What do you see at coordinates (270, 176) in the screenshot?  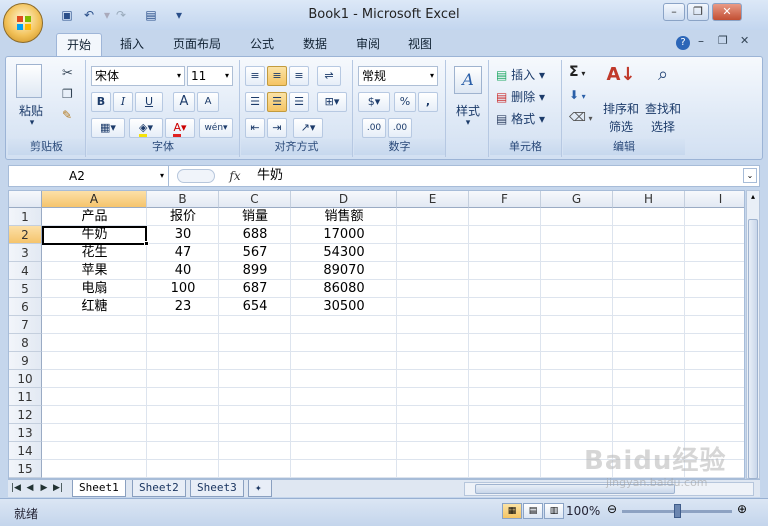 I see `formula-input: 牛奶` at bounding box center [270, 176].